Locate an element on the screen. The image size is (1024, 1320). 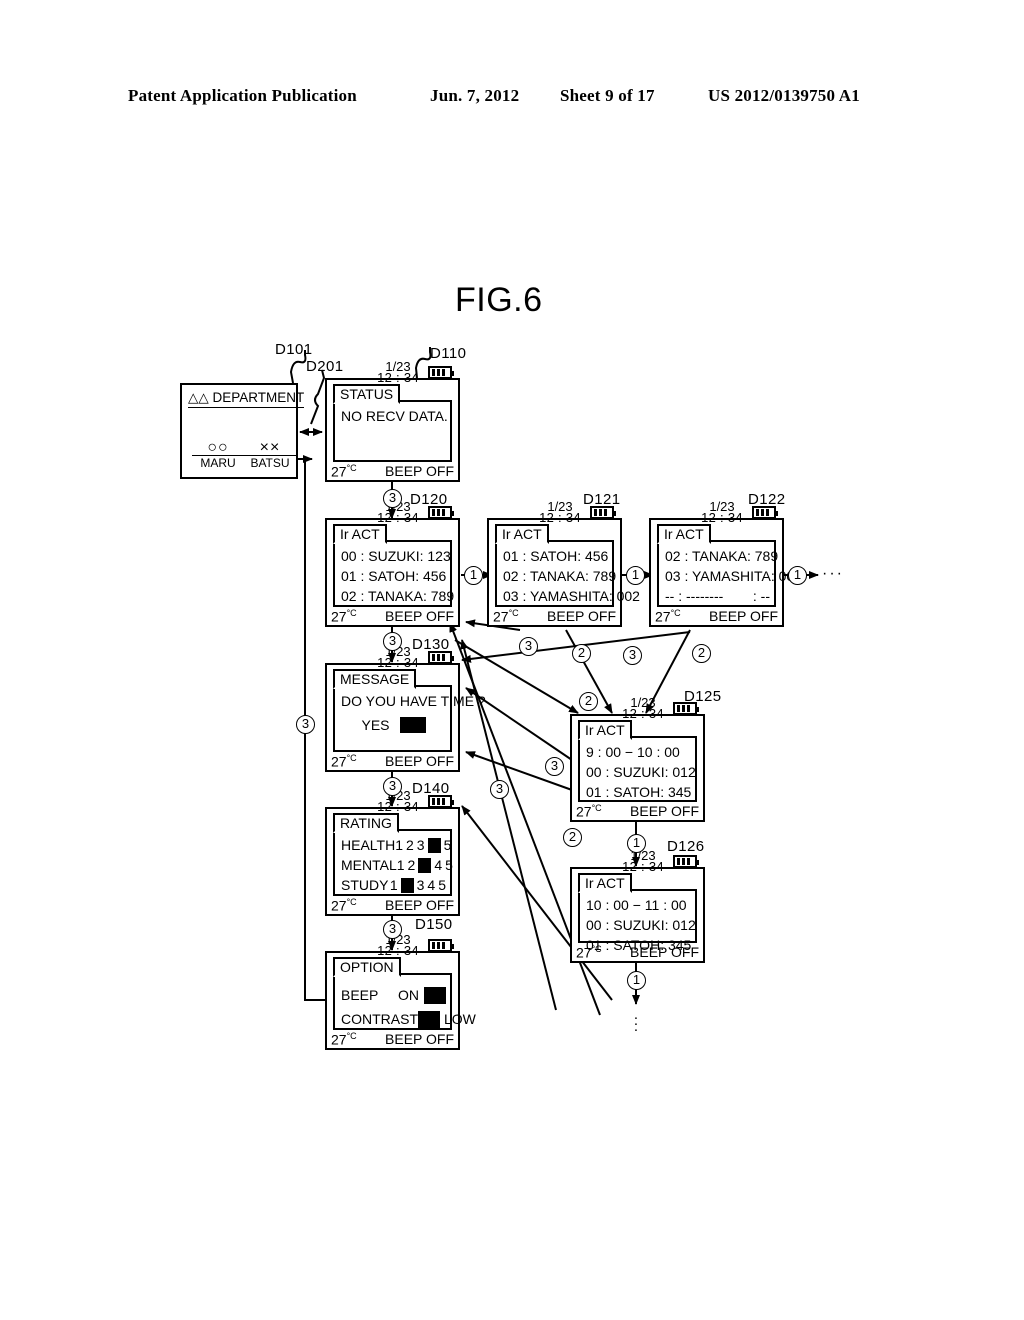
batsu-symbol: ×× is located at coordinates (270, 447).